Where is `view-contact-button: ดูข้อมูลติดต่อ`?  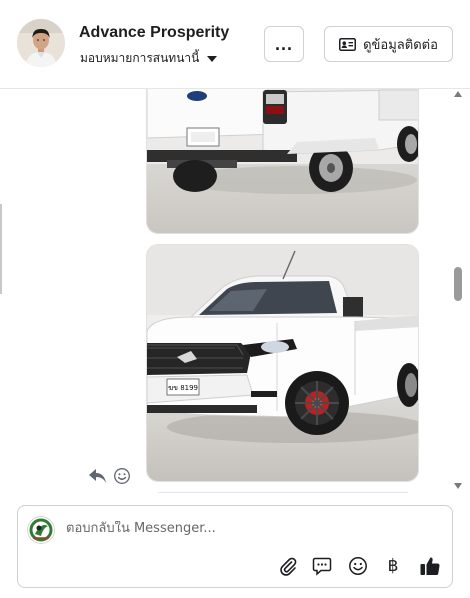
view-contact-button: ดูข้อมูลติดต่อ is located at coordinates (388, 44).